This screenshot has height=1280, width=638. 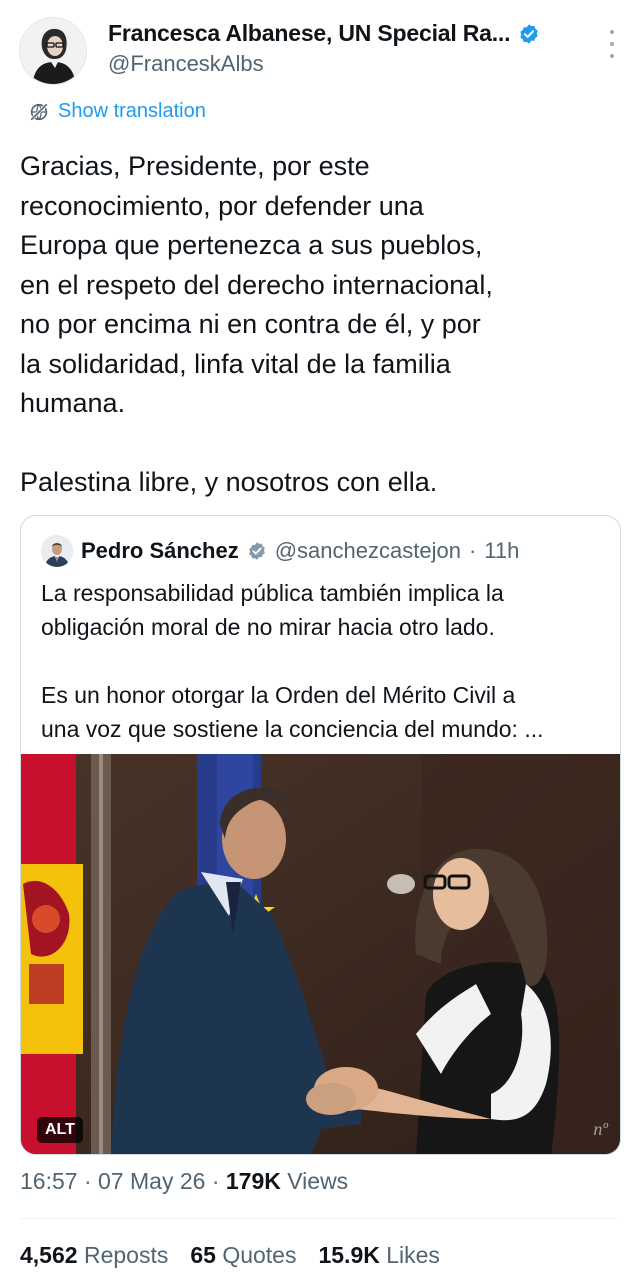 I want to click on quoted-tweet-header: Pedro Sánchez @sanchezcastejon · 11h, so click(x=280, y=551).